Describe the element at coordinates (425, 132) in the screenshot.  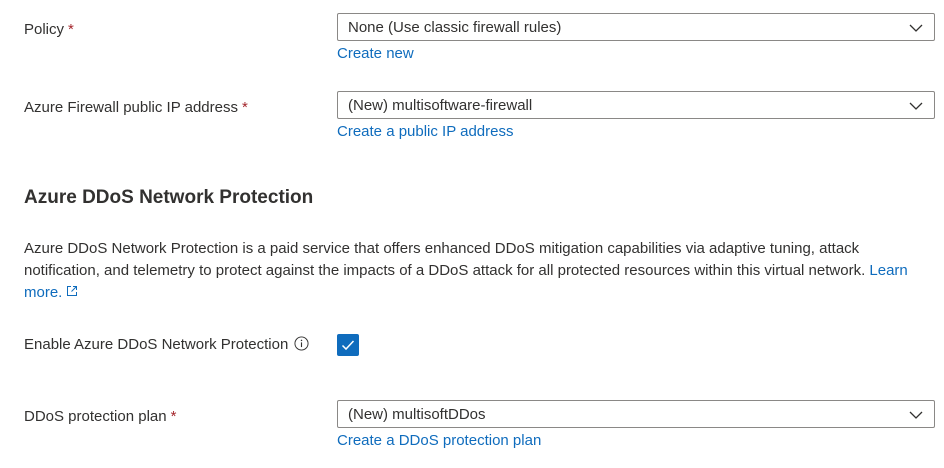
I see `create-public-ip-link: Create a public IP address` at that location.